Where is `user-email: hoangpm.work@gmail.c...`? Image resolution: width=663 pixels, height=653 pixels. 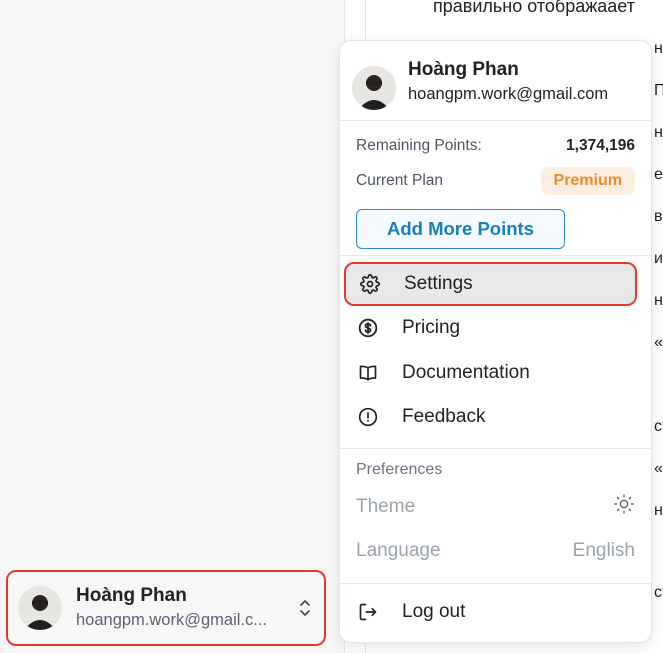 user-email: hoangpm.work@gmail.c... is located at coordinates (171, 620).